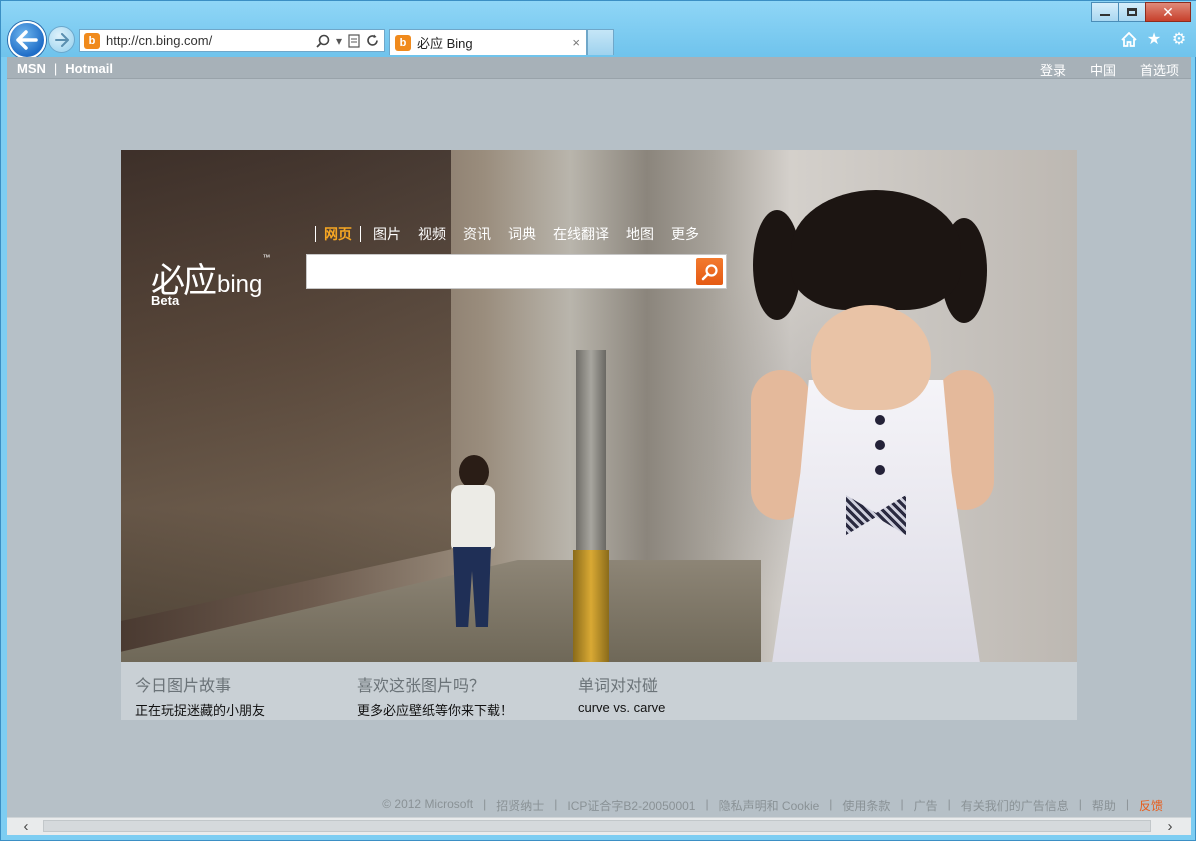 The width and height of the screenshot is (1196, 841). I want to click on refresh-icon, so click(372, 40).